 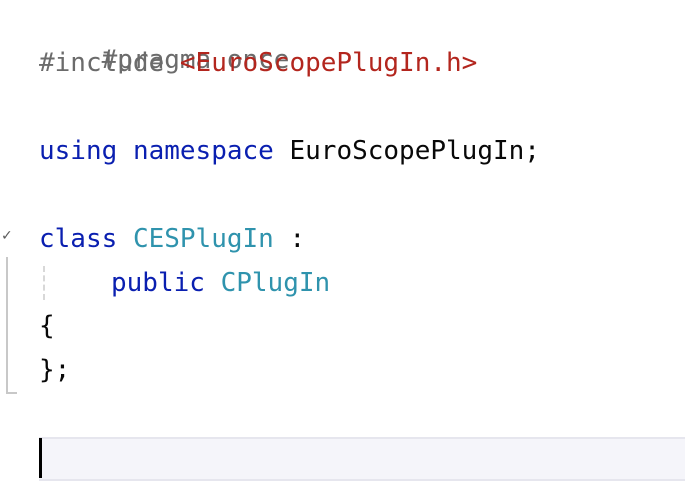 I want to click on open-brace: {, so click(x=47, y=326).